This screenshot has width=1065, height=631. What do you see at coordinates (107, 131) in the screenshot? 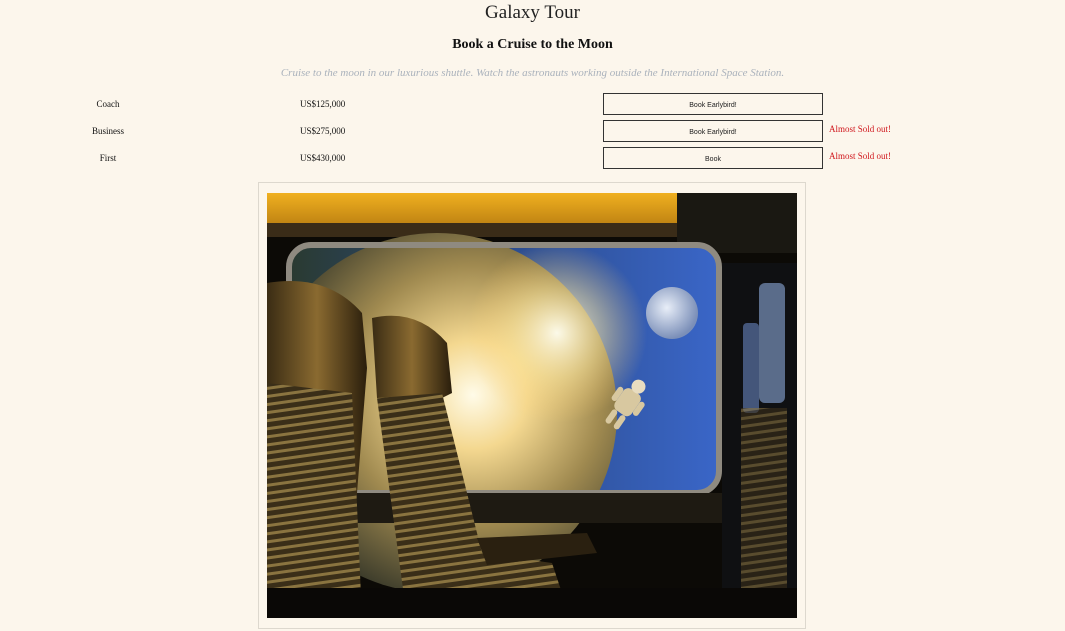
I see `ticket-class: Business` at bounding box center [107, 131].